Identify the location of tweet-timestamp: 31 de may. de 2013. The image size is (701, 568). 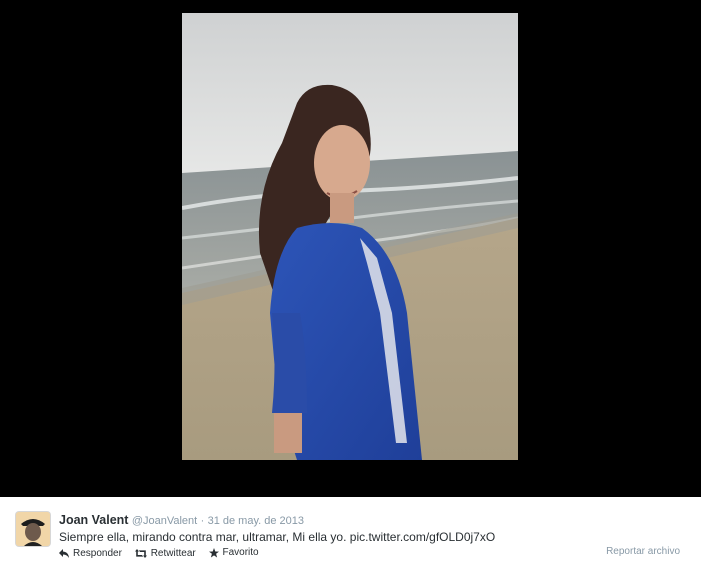
(256, 521).